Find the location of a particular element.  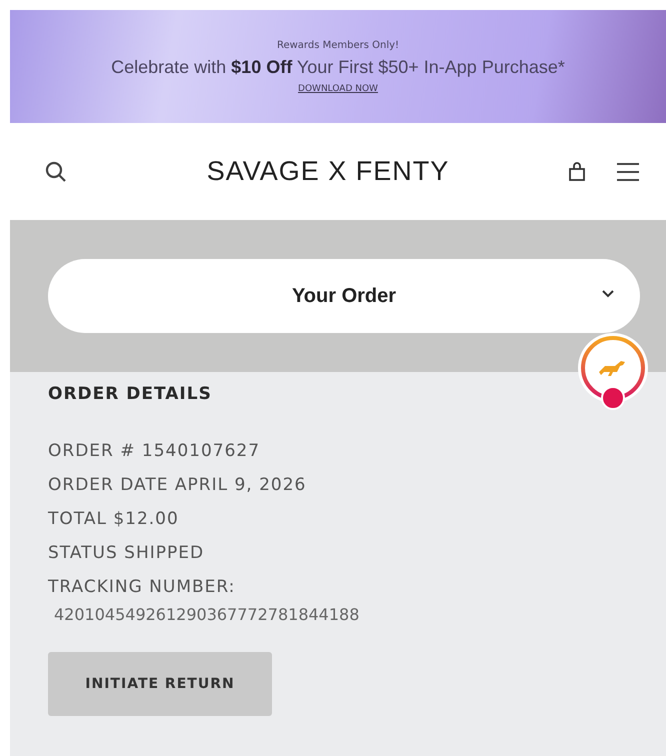

order-info-line: ORDER # 1540107627 is located at coordinates (155, 451).